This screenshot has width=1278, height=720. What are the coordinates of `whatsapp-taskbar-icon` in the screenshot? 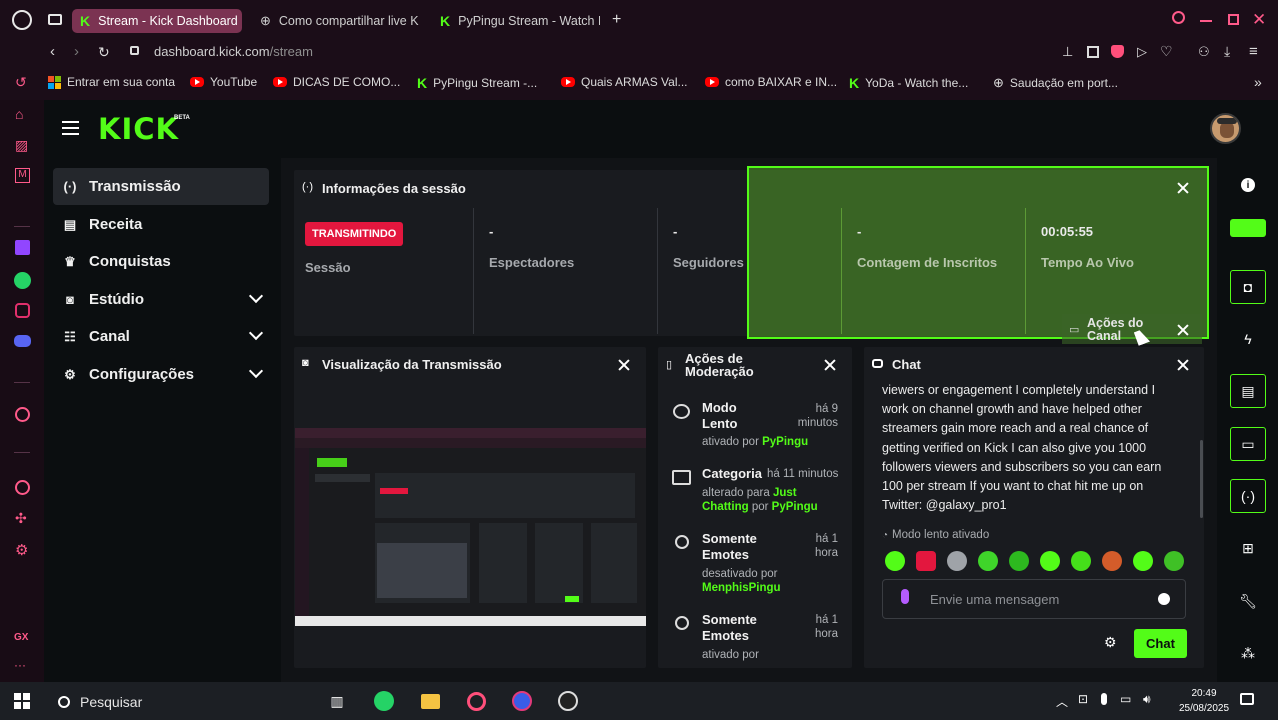 It's located at (384, 701).